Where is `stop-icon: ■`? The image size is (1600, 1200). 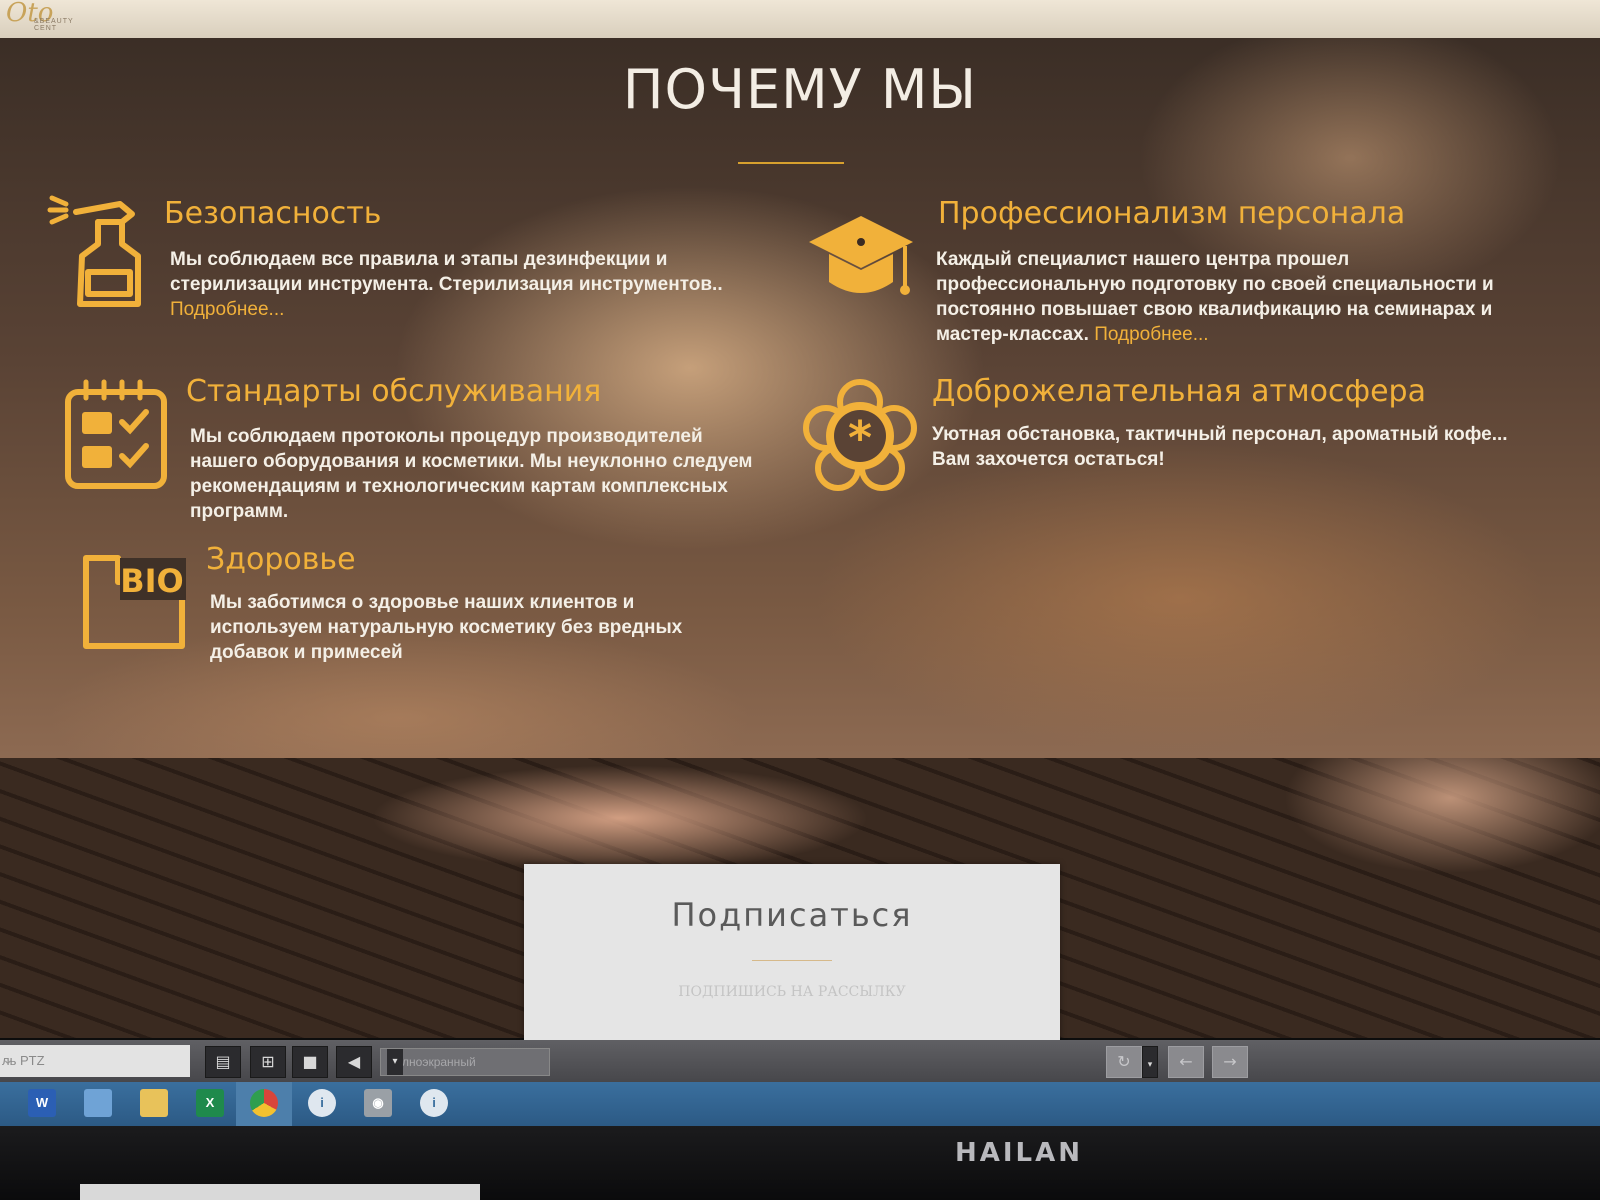
stop-icon: ■ is located at coordinates (310, 1061).